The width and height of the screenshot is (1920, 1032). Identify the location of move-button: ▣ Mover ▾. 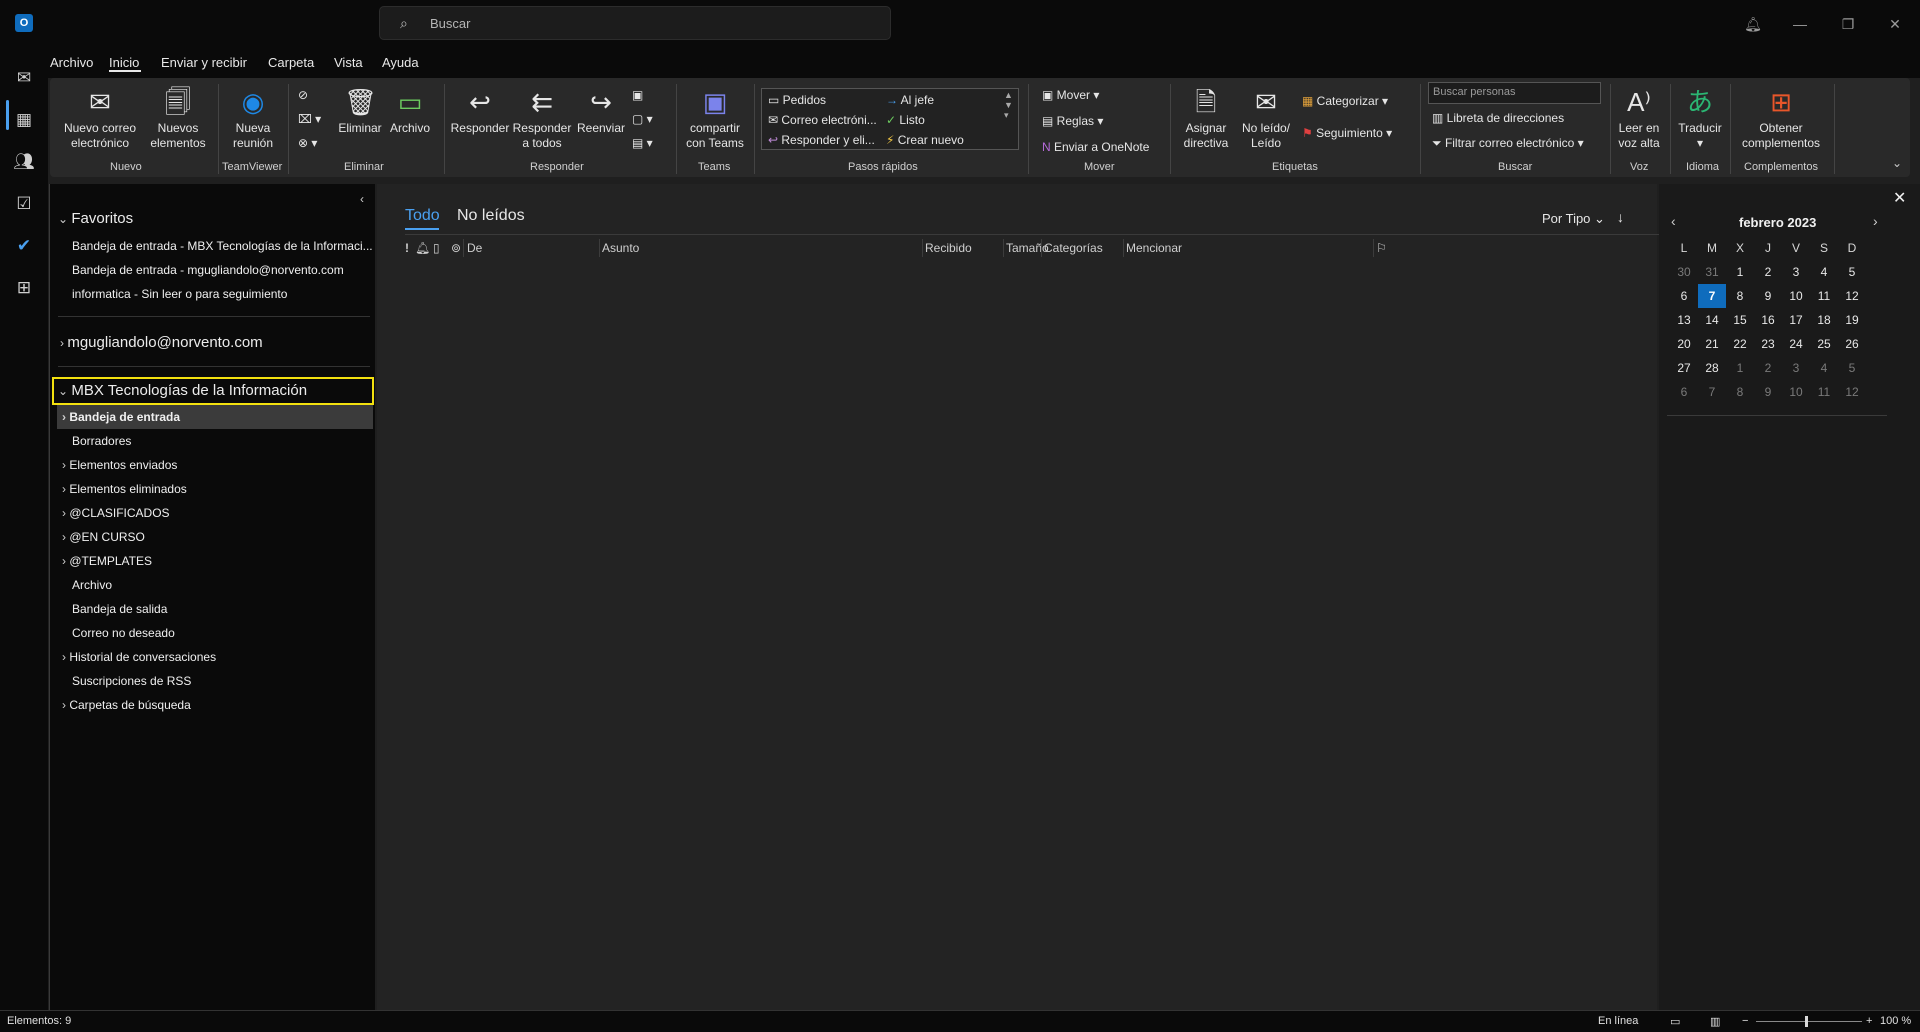
(1070, 95).